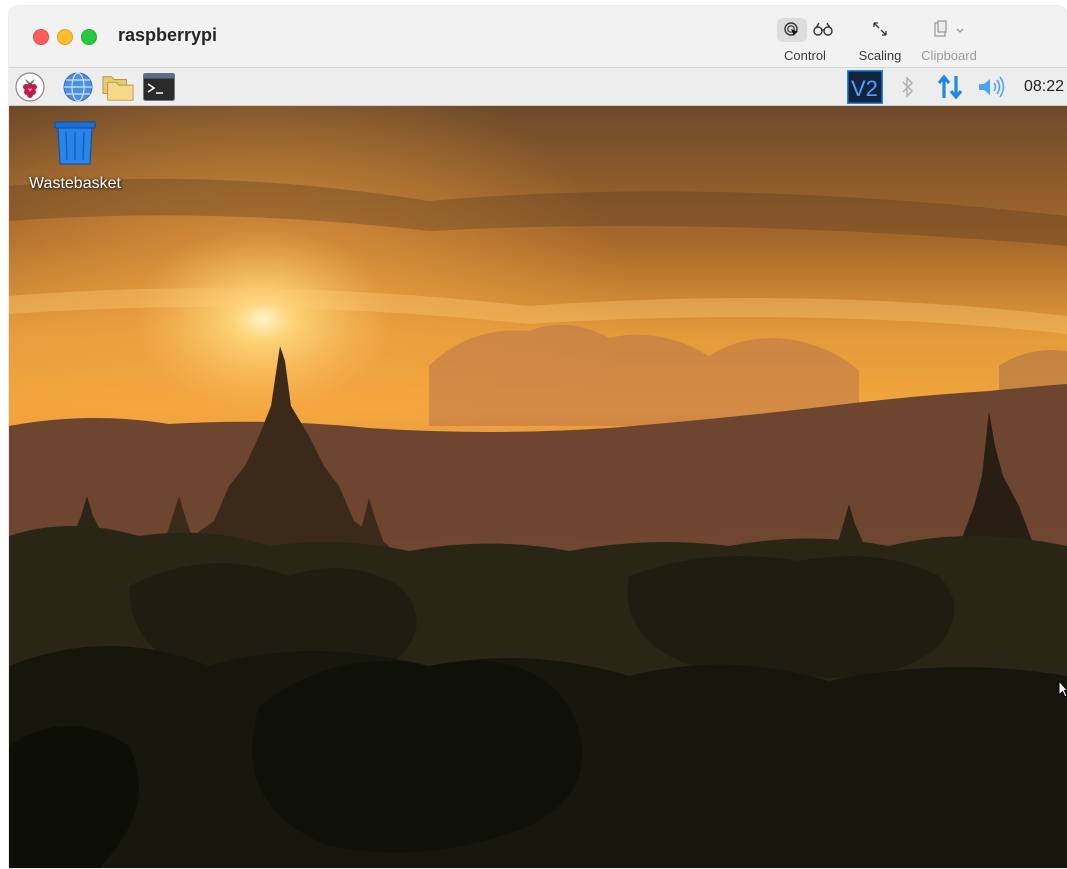 The image size is (1067, 869). I want to click on panel-clock: 08:22, so click(1044, 87).